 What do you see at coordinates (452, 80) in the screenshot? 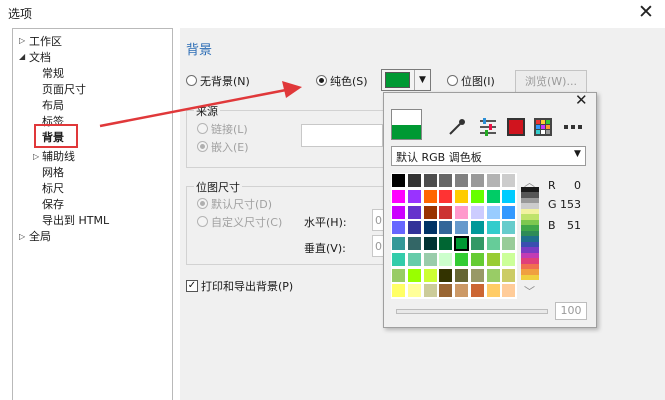
I see `bitmap-radio` at bounding box center [452, 80].